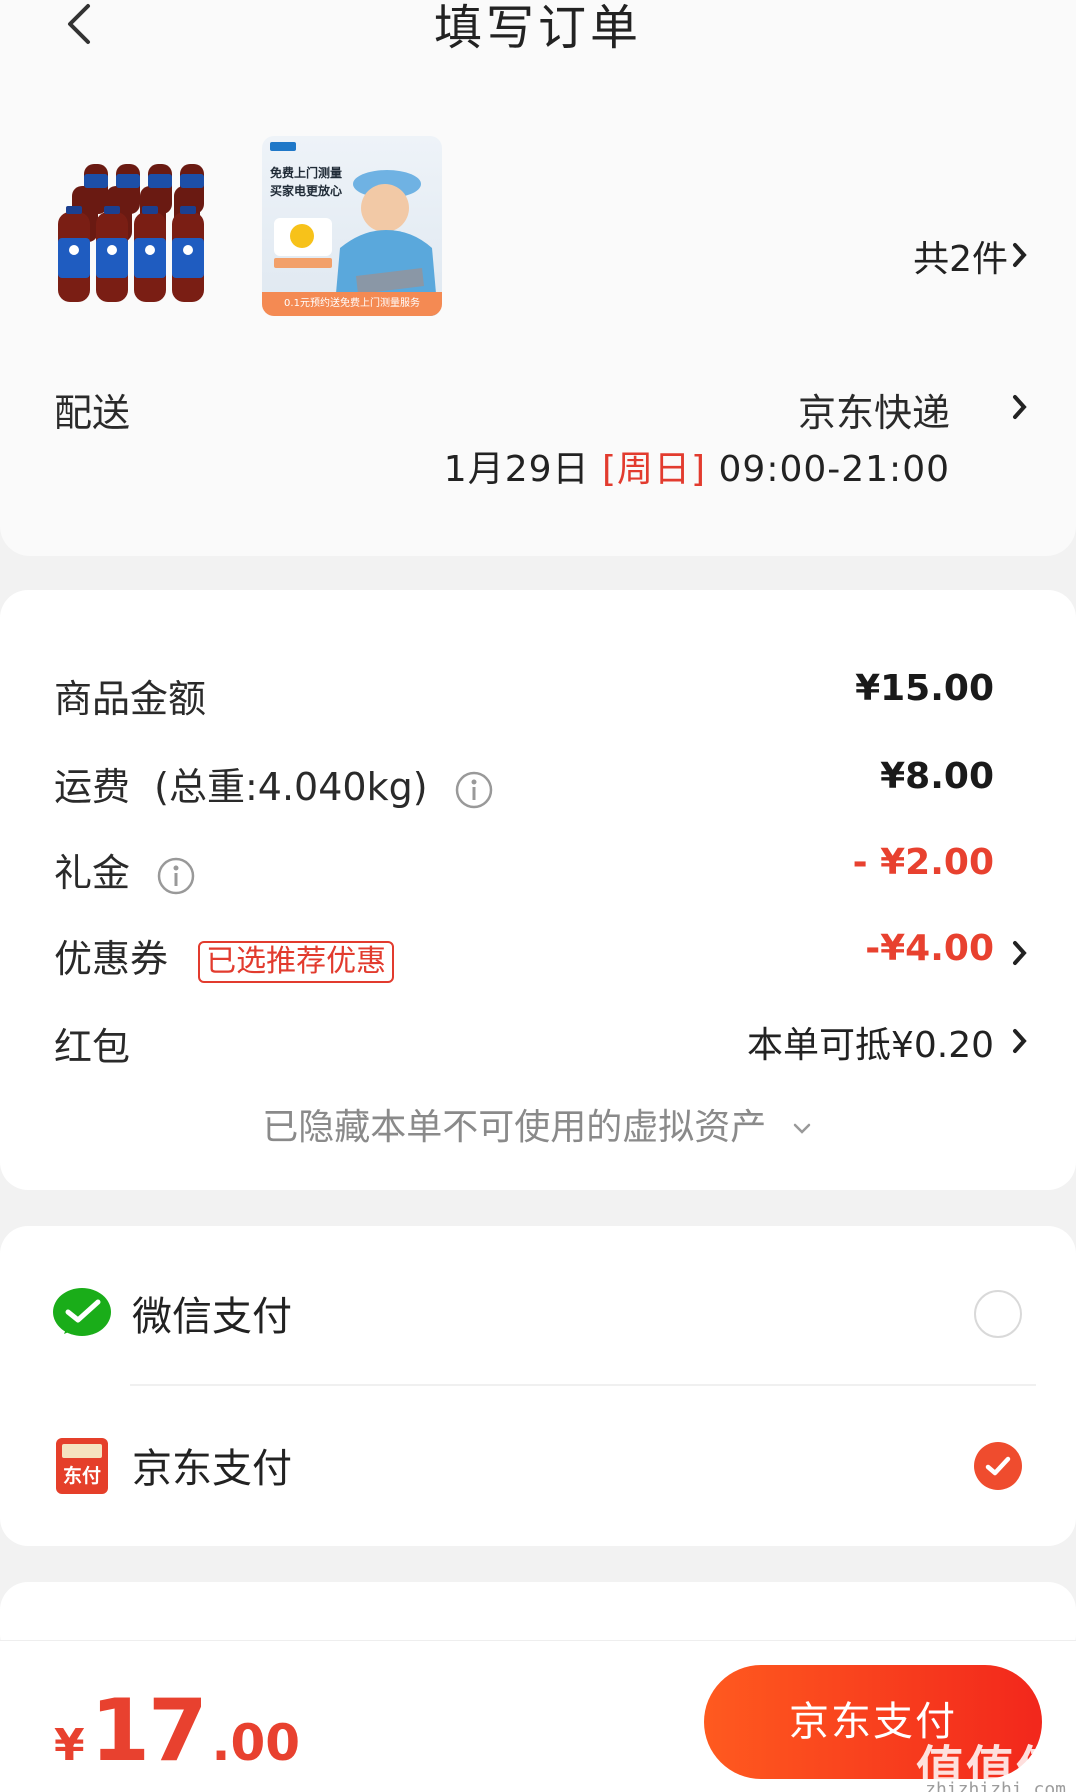  I want to click on shipping-fee-value: ¥8.00, so click(937, 776).